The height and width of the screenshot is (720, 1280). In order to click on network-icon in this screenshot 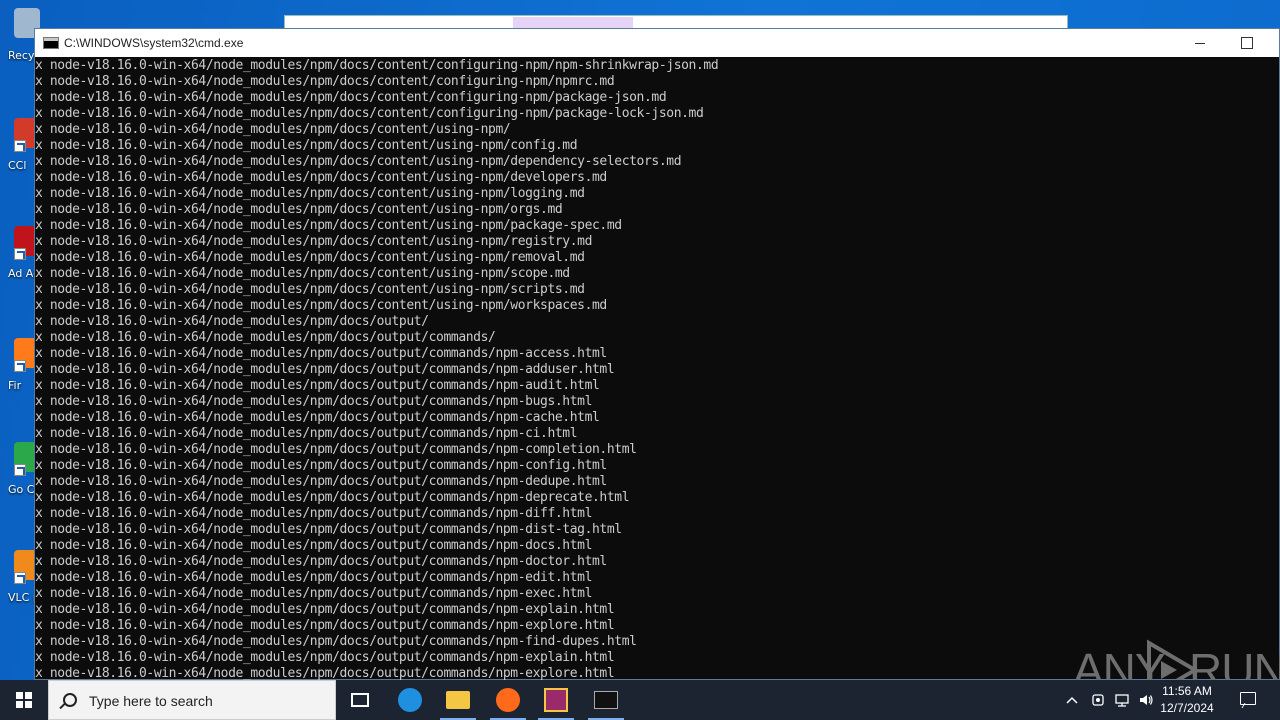, I will do `click(1122, 700)`.